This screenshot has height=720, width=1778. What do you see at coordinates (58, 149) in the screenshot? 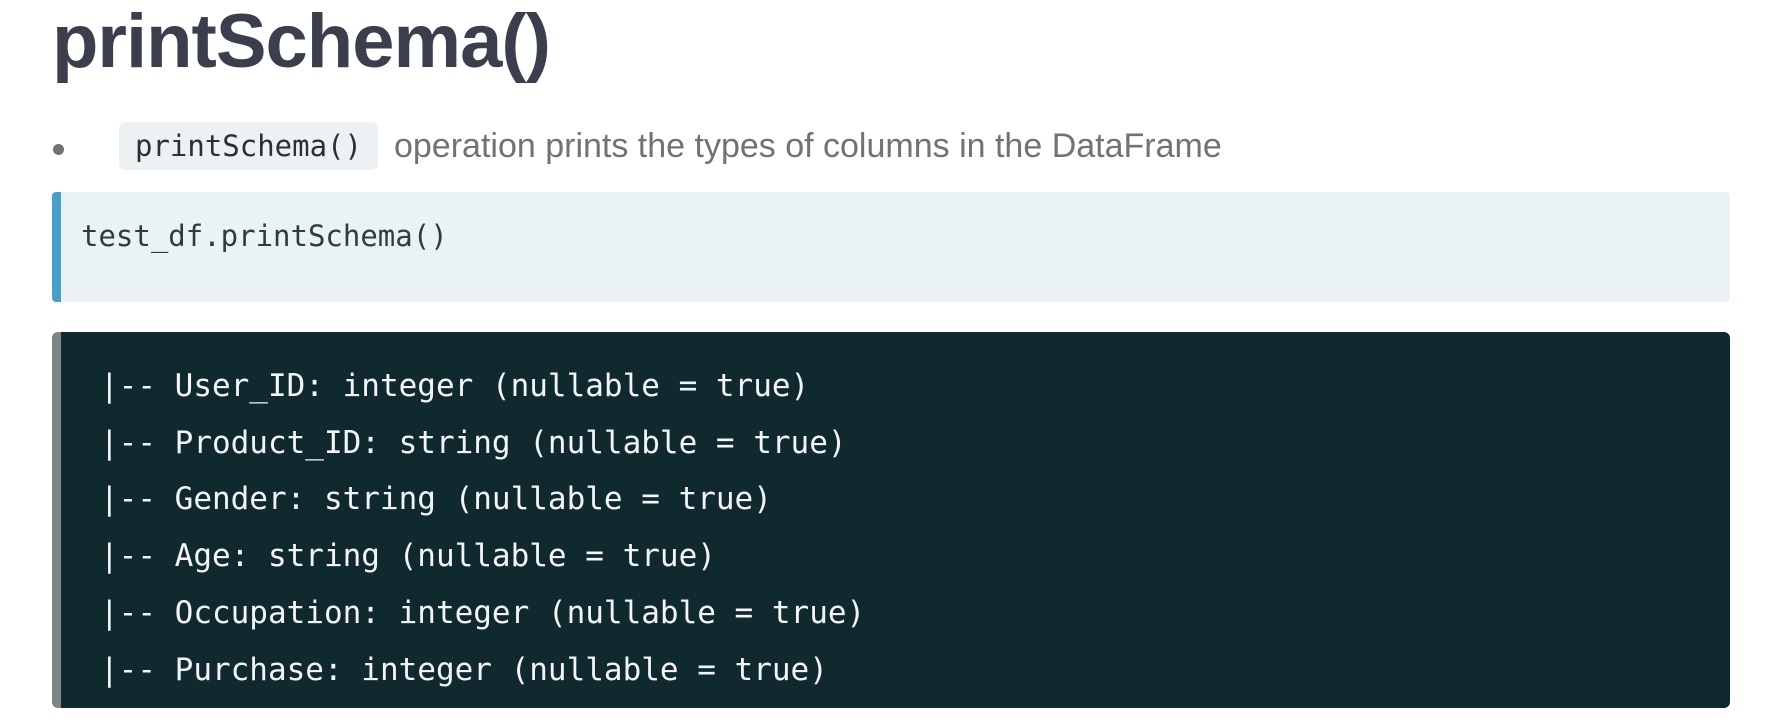
I see `bullet-point-icon` at bounding box center [58, 149].